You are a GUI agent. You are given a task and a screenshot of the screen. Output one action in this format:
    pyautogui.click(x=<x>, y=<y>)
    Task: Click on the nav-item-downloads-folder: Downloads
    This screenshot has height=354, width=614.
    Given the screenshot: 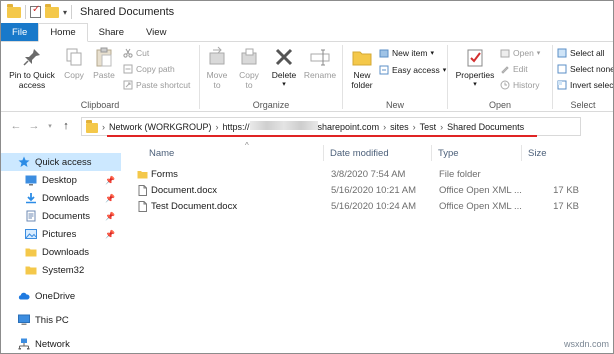 What is the action you would take?
    pyautogui.click(x=61, y=252)
    